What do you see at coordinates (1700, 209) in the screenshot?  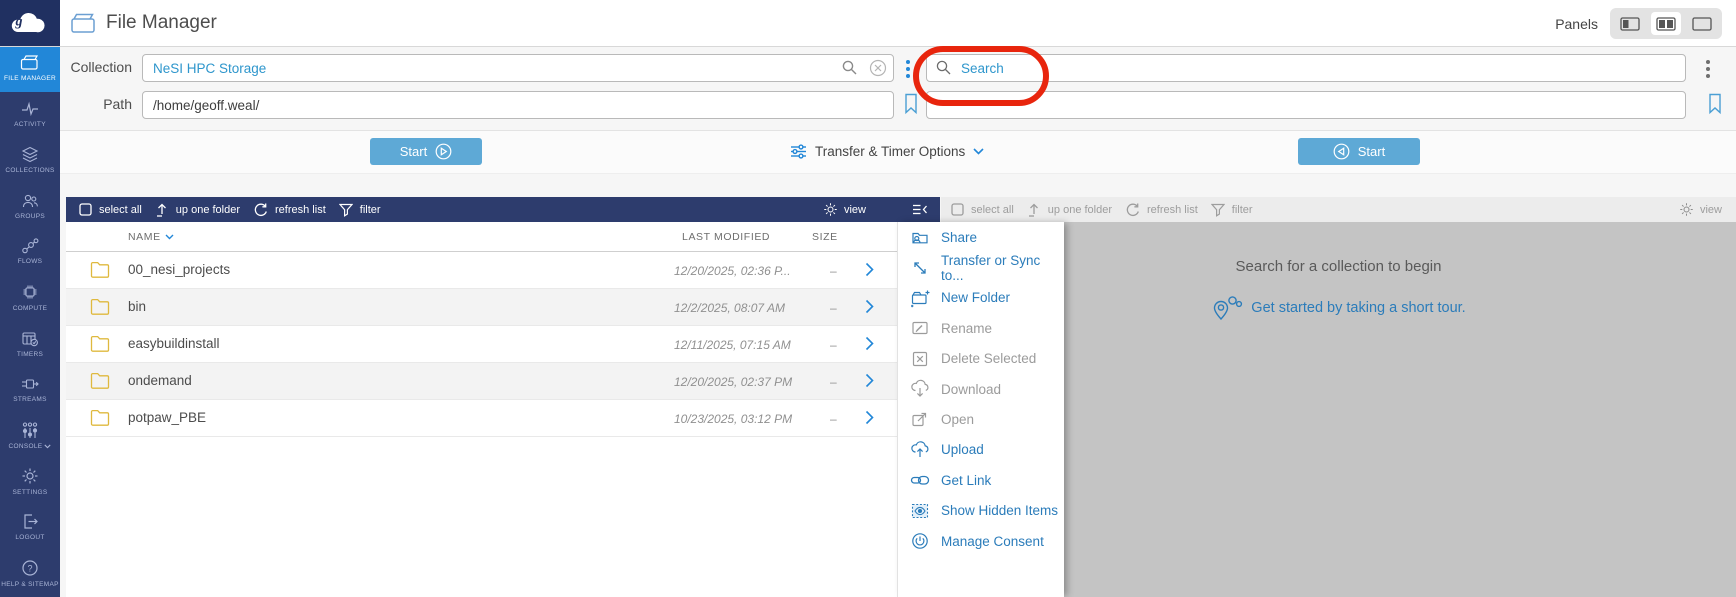 I see `view-button-right: view` at bounding box center [1700, 209].